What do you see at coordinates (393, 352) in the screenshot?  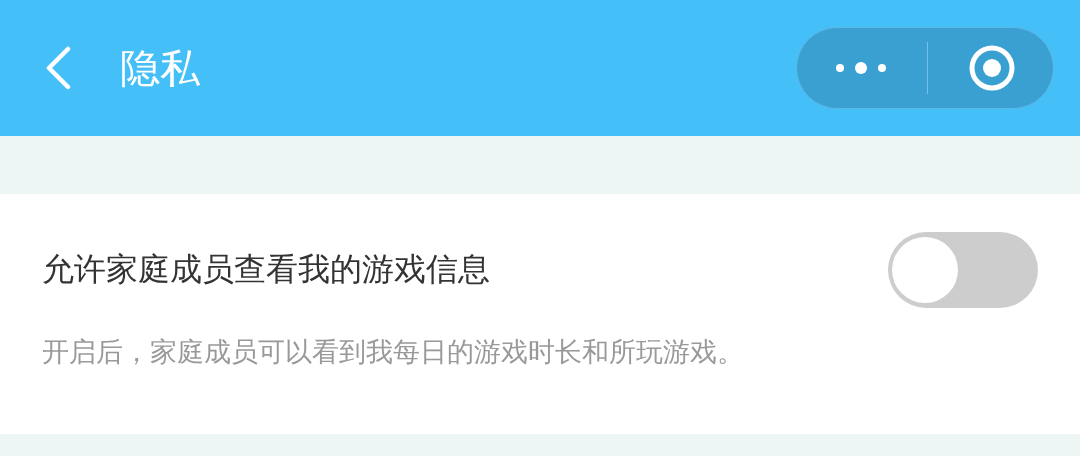 I see `setting-description: 开启后，家庭成员可以看到我每日的游戏时长和所玩游戏。` at bounding box center [393, 352].